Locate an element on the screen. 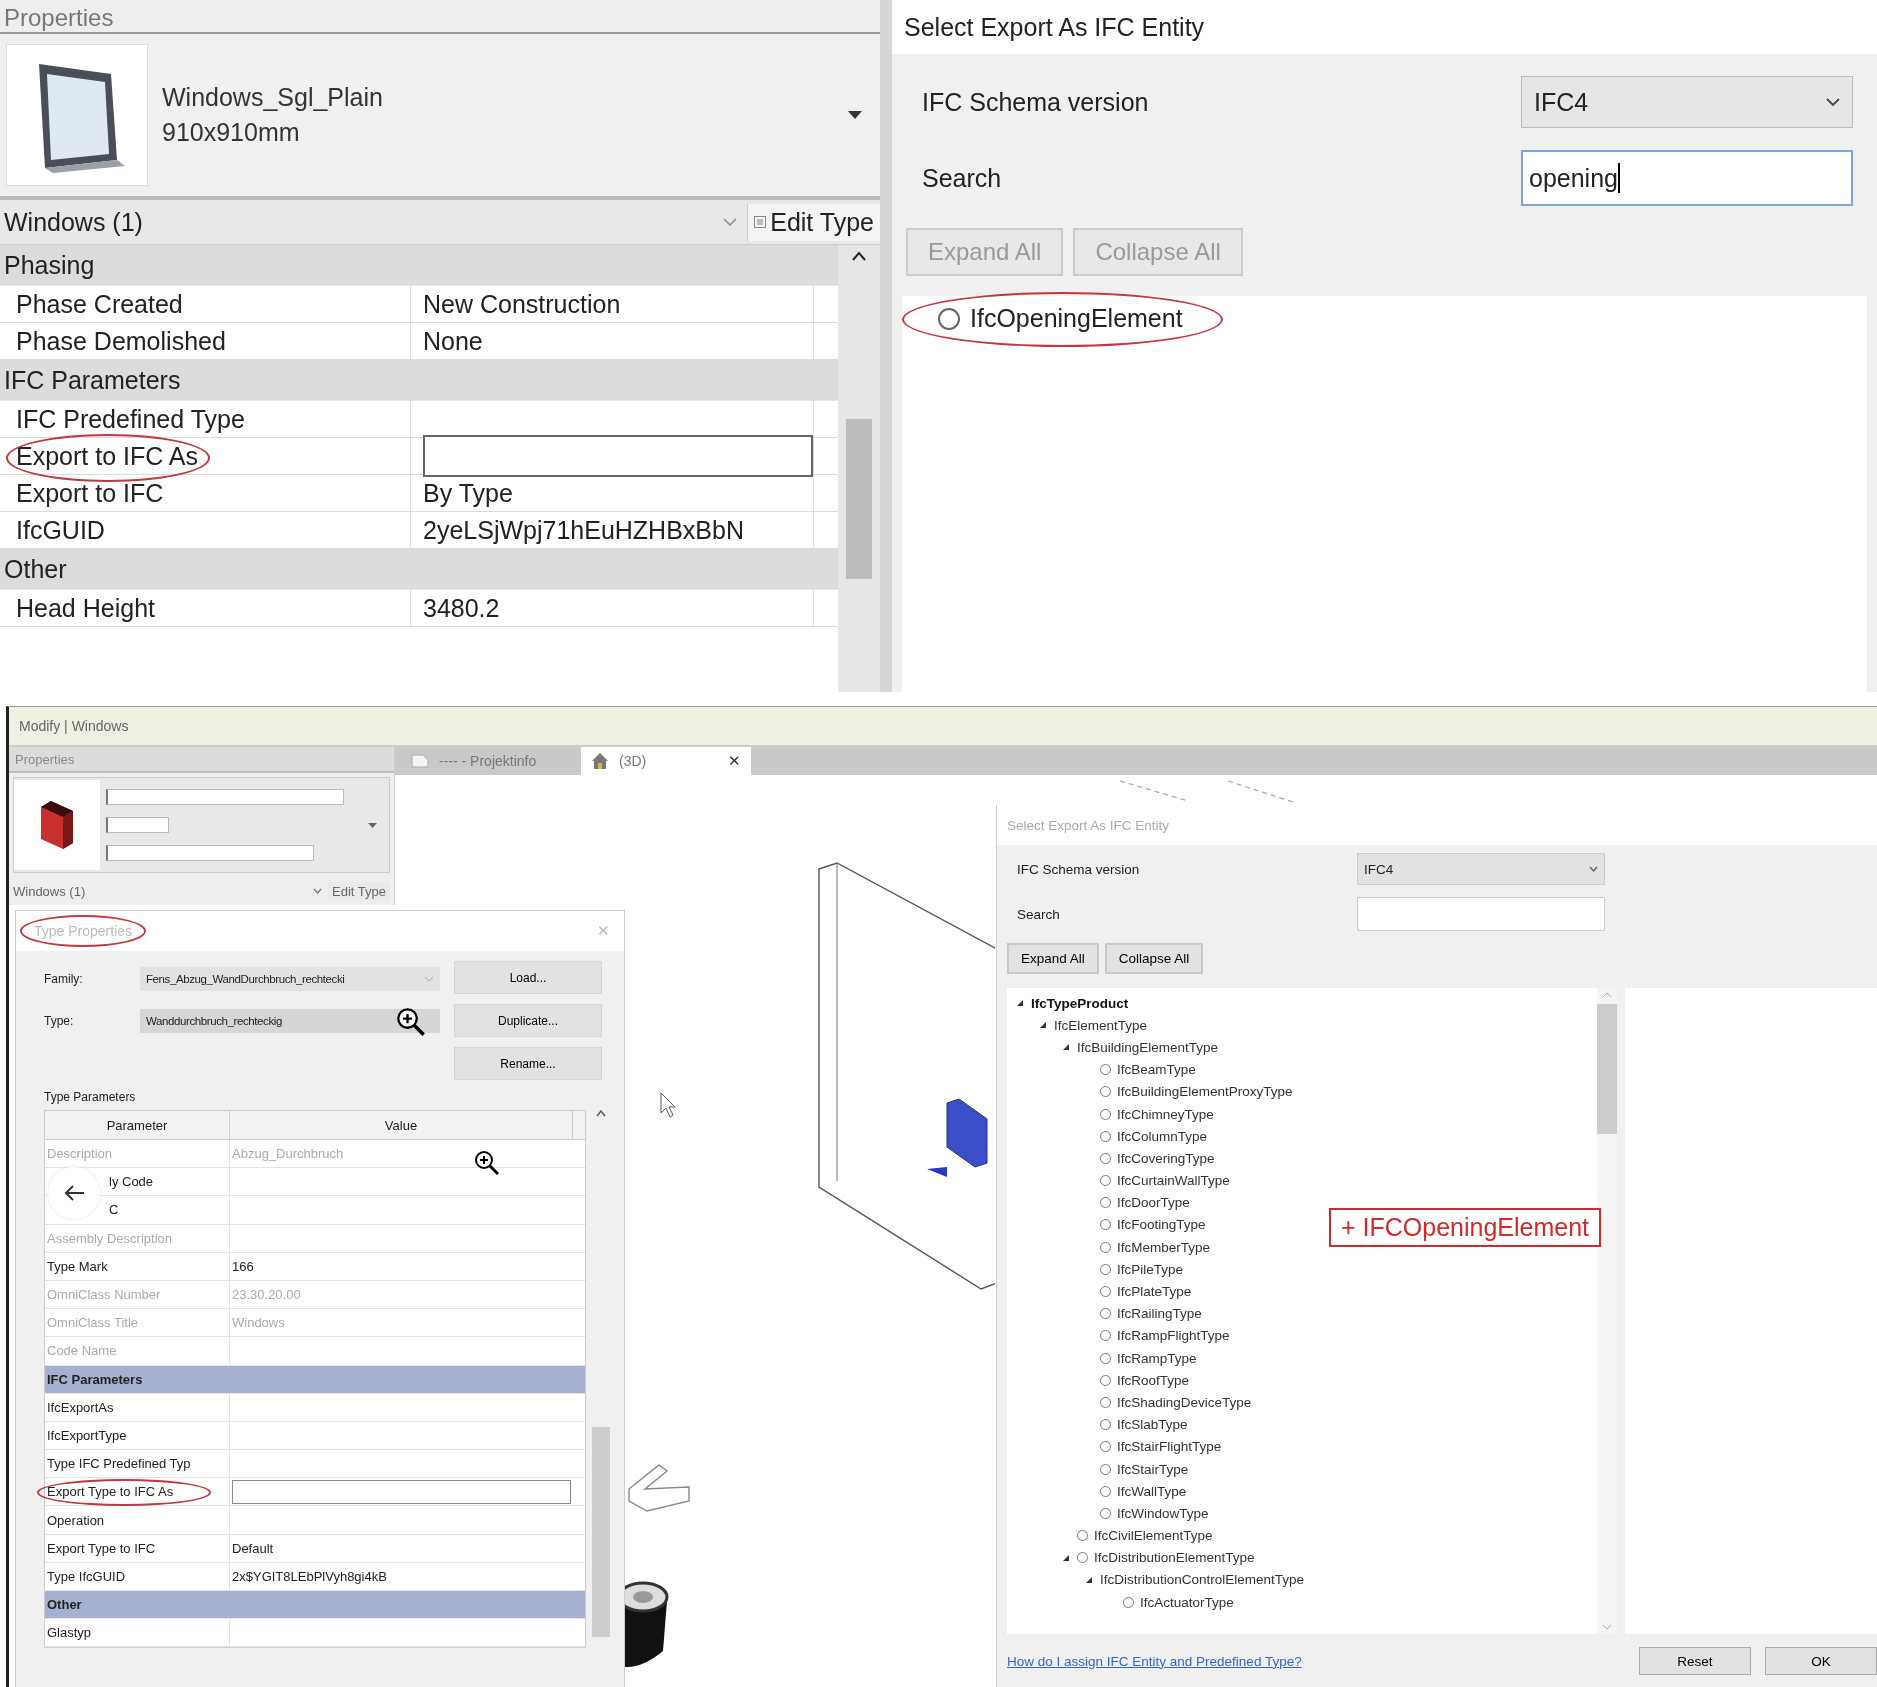  tree-item: IfcBuildingElementProxyType is located at coordinates (1205, 1092).